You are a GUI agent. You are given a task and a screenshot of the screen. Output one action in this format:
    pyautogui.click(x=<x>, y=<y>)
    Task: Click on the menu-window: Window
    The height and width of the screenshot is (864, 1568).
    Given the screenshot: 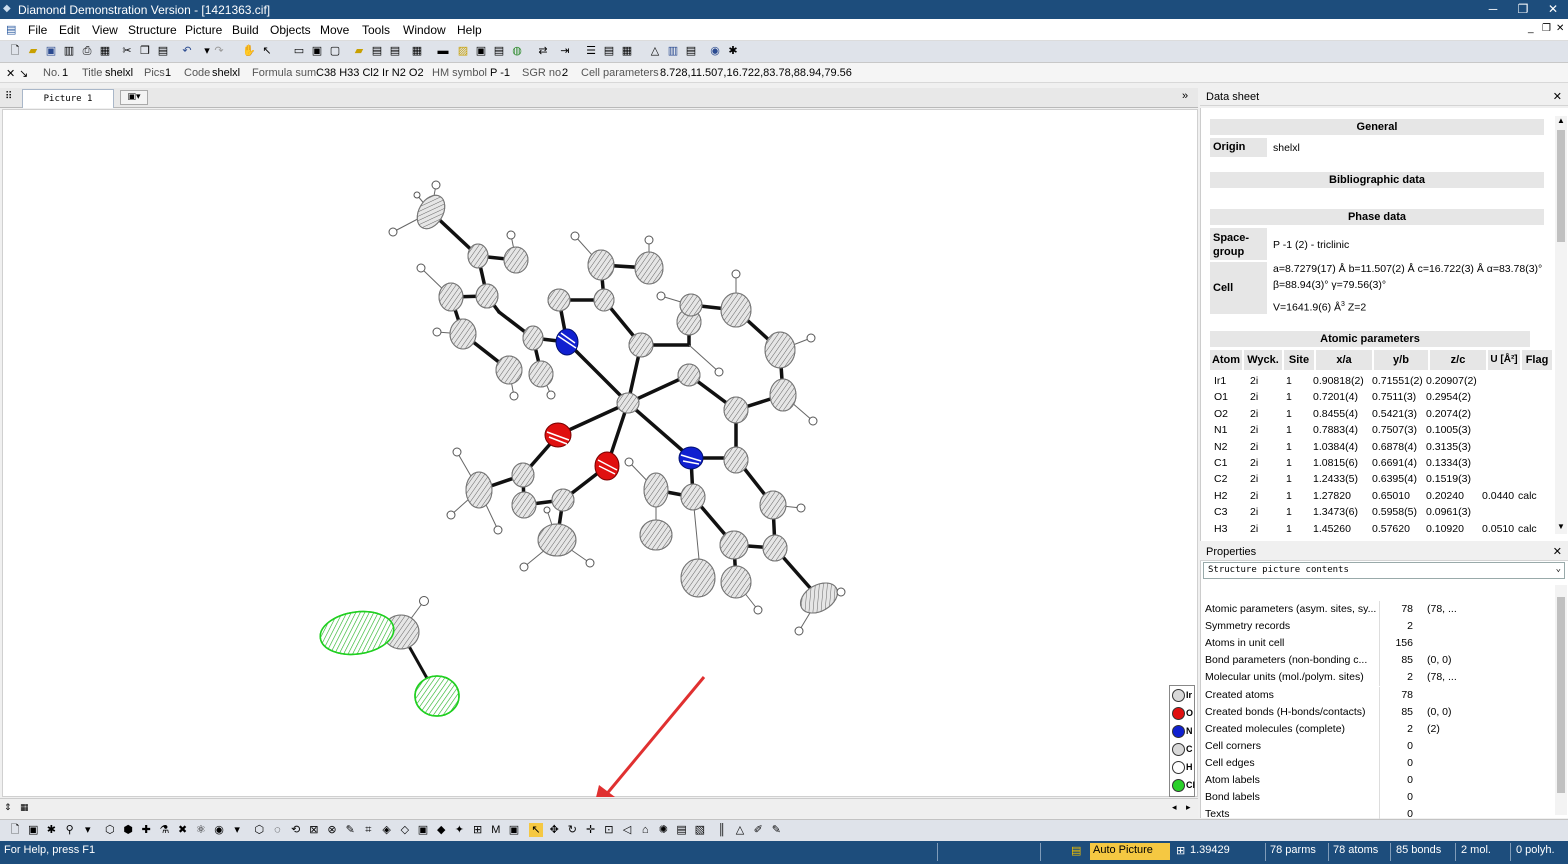 What is the action you would take?
    pyautogui.click(x=424, y=30)
    